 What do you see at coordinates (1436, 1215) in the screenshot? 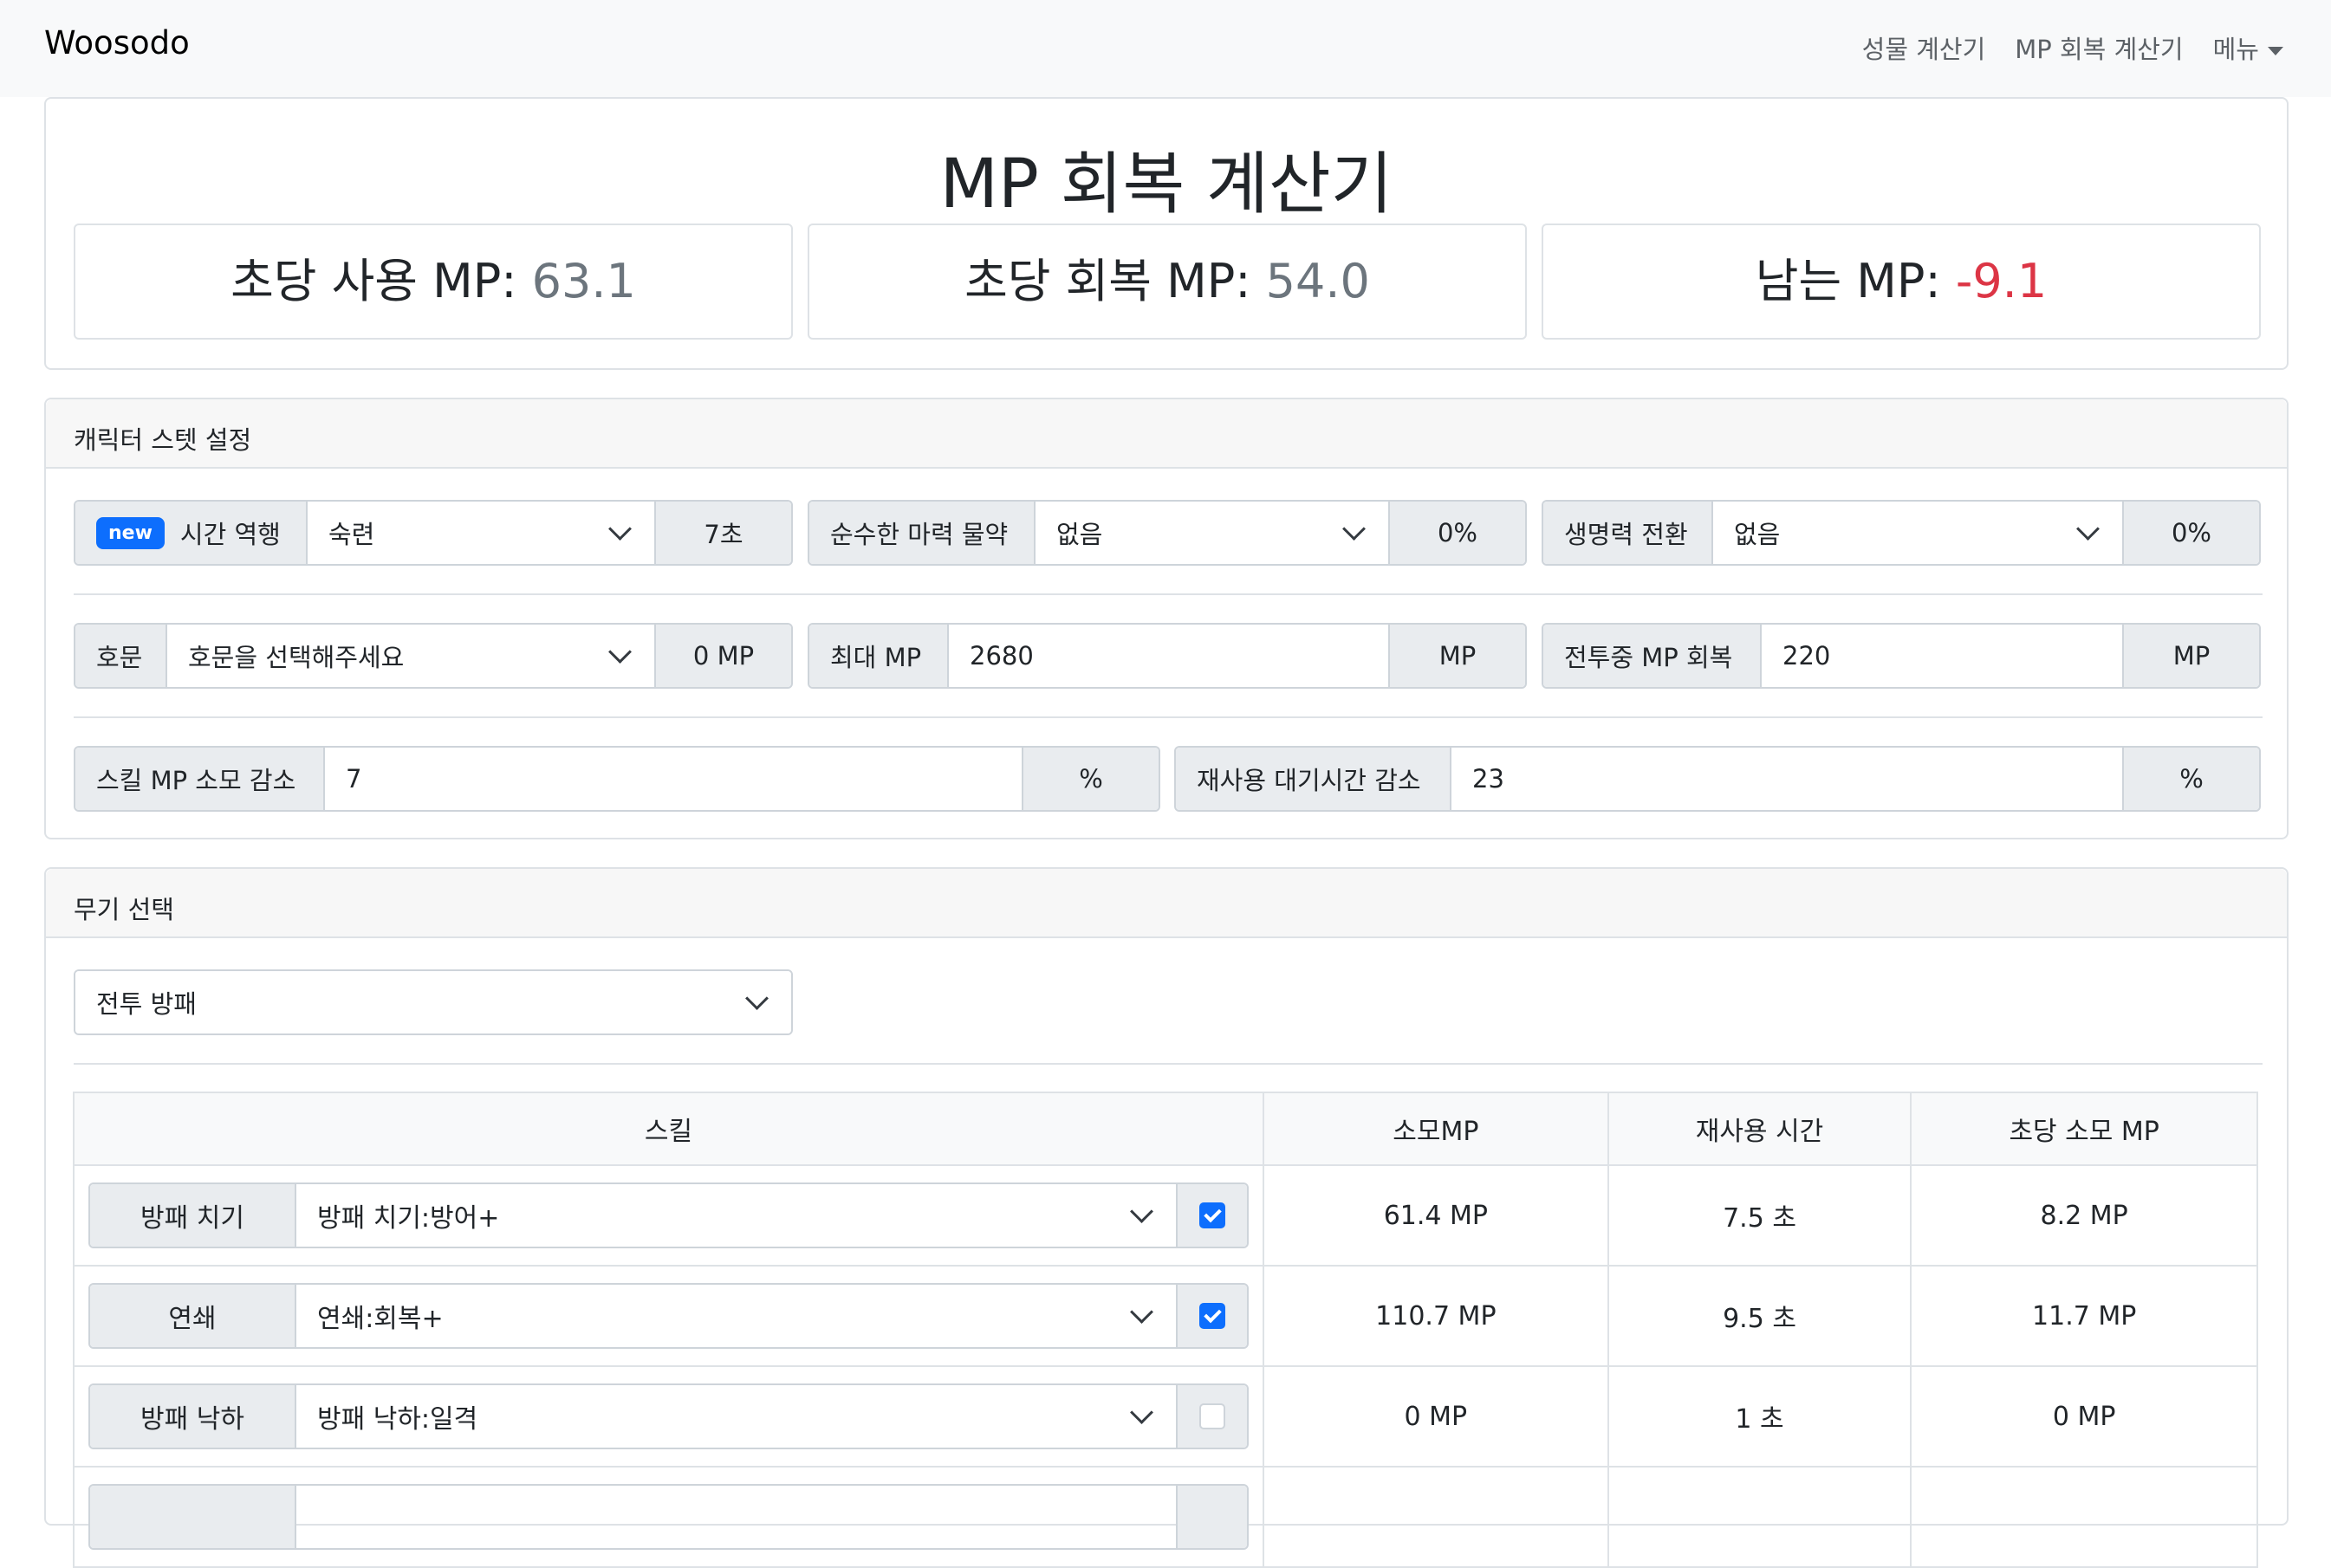
I see `mp-cost-cell: 61.4 MP` at bounding box center [1436, 1215].